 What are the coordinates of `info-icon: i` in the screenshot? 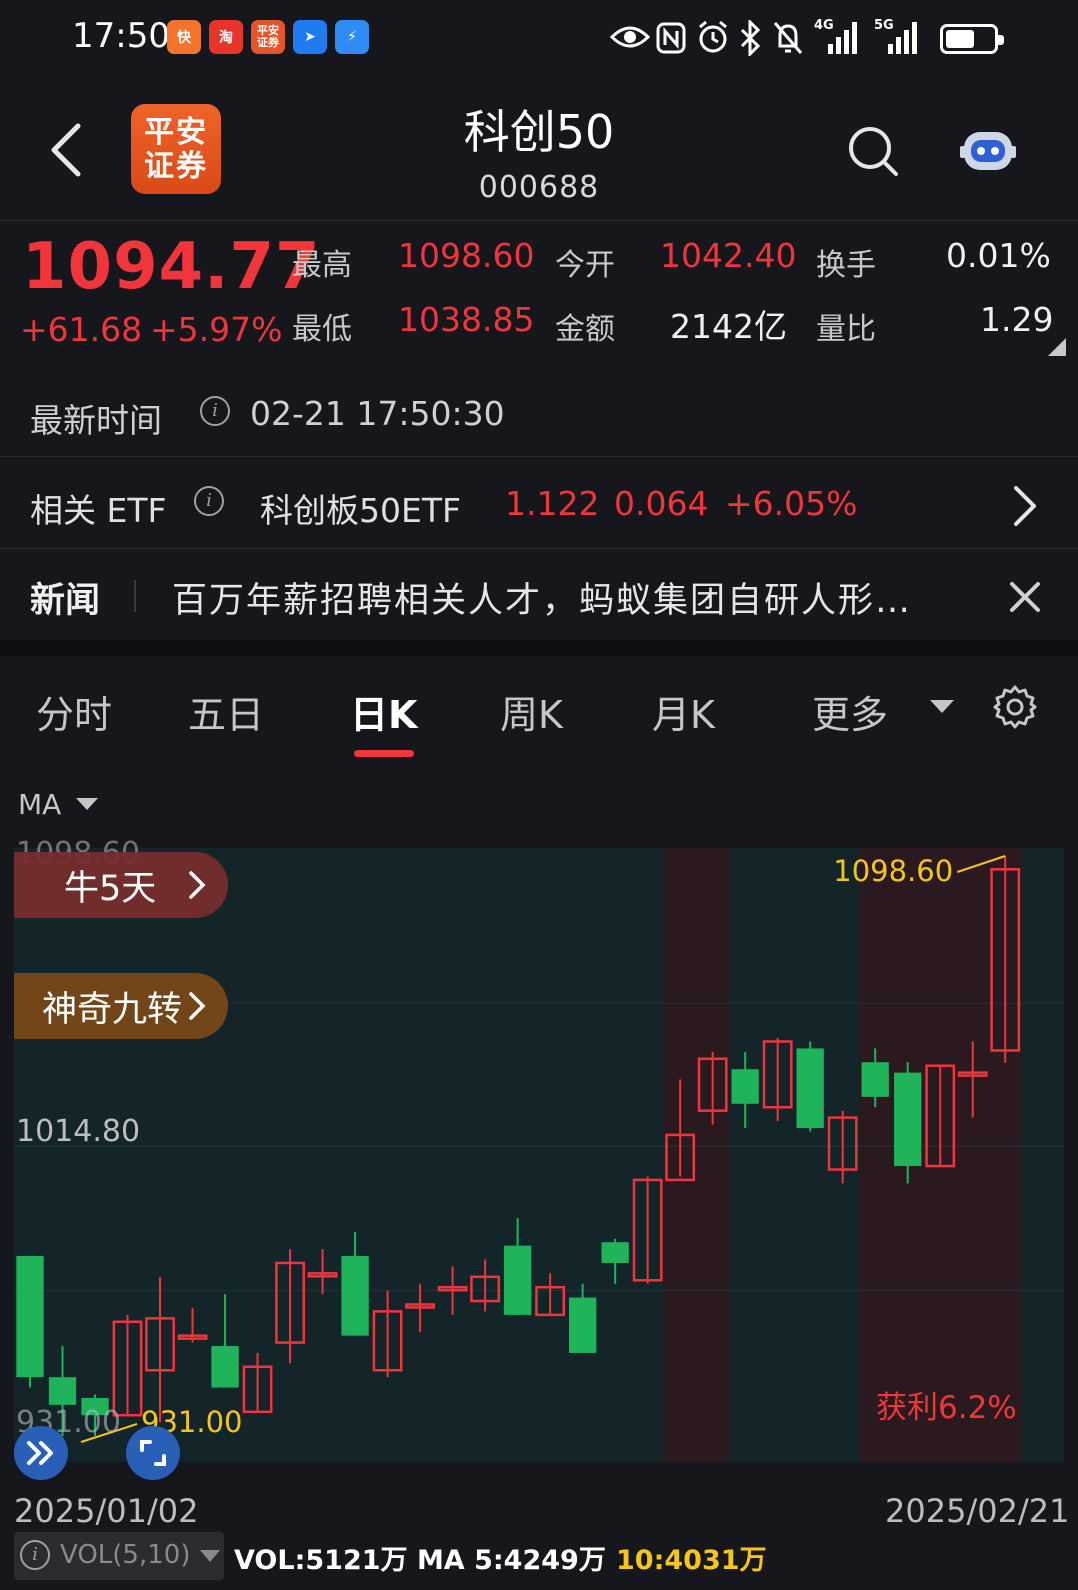 It's located at (215, 411).